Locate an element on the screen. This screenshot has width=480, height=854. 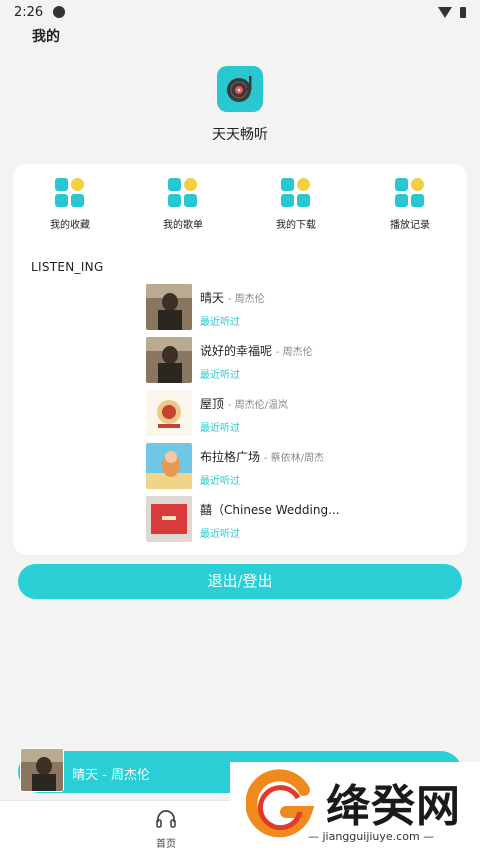
status-icons is located at coordinates (452, 12).